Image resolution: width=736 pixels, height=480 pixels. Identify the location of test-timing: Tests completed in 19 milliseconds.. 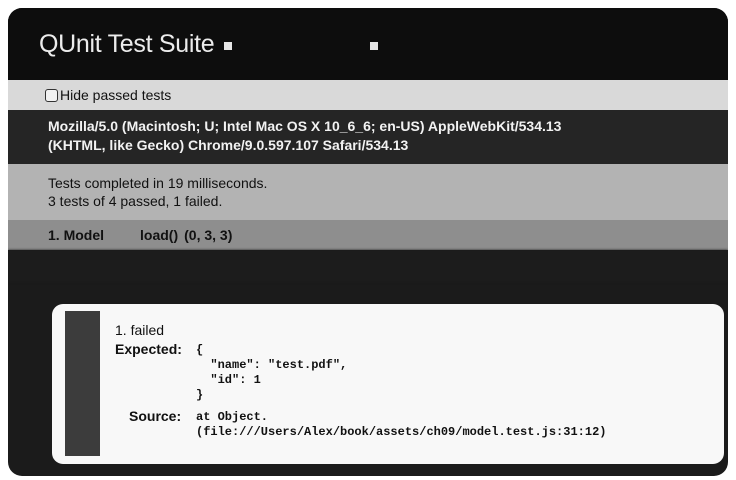
(158, 183).